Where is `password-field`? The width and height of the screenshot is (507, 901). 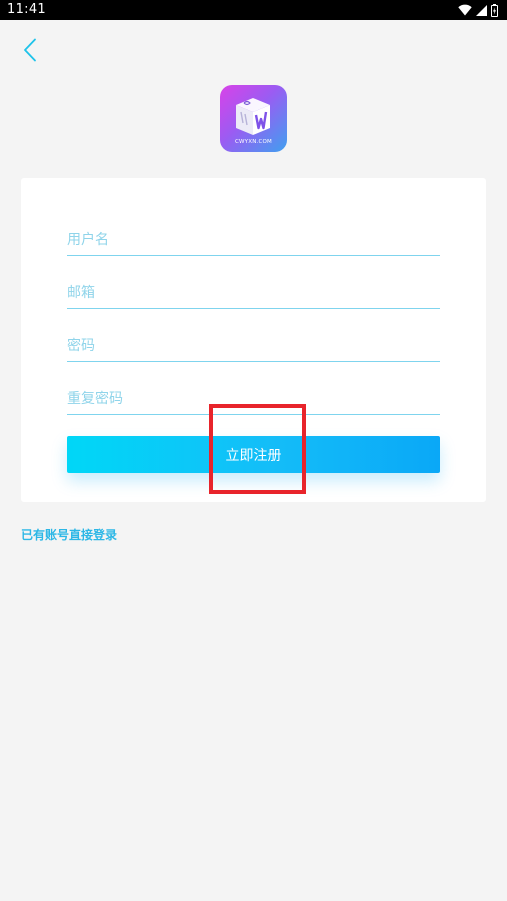 password-field is located at coordinates (253, 344).